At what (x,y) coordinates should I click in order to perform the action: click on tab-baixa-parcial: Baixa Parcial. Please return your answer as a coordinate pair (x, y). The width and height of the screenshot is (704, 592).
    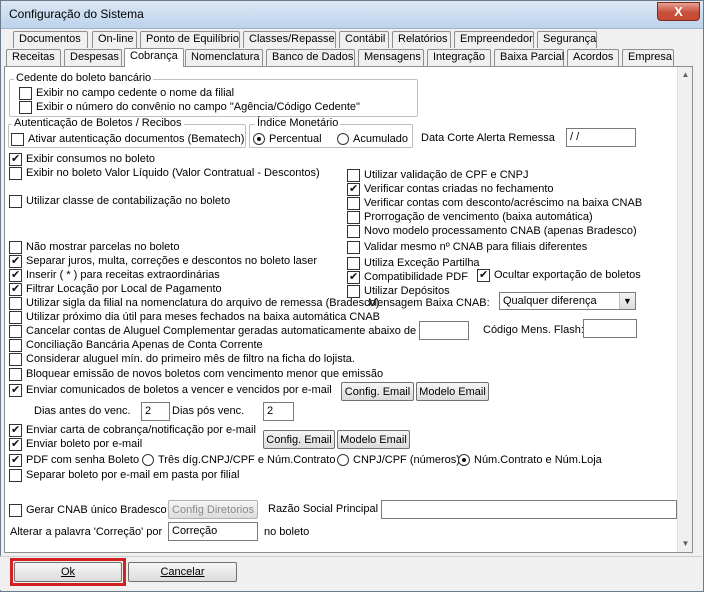
    Looking at the image, I should click on (529, 57).